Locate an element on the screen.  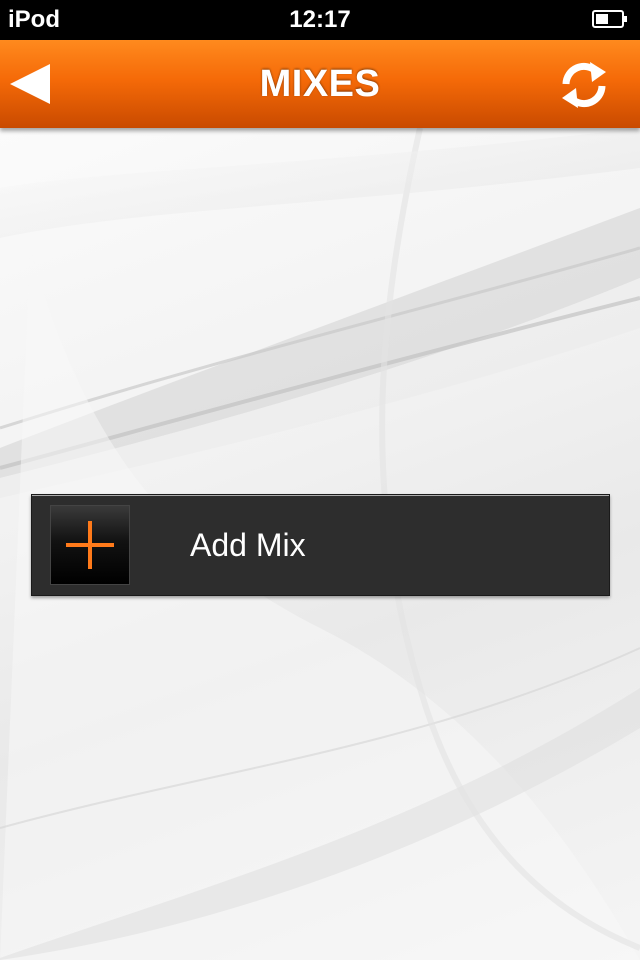
add-mix-button: Add Mix is located at coordinates (320, 545).